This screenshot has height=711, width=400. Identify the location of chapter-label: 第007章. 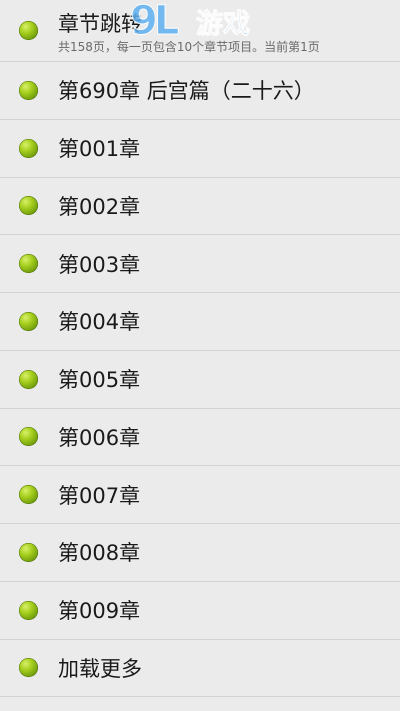
(99, 495).